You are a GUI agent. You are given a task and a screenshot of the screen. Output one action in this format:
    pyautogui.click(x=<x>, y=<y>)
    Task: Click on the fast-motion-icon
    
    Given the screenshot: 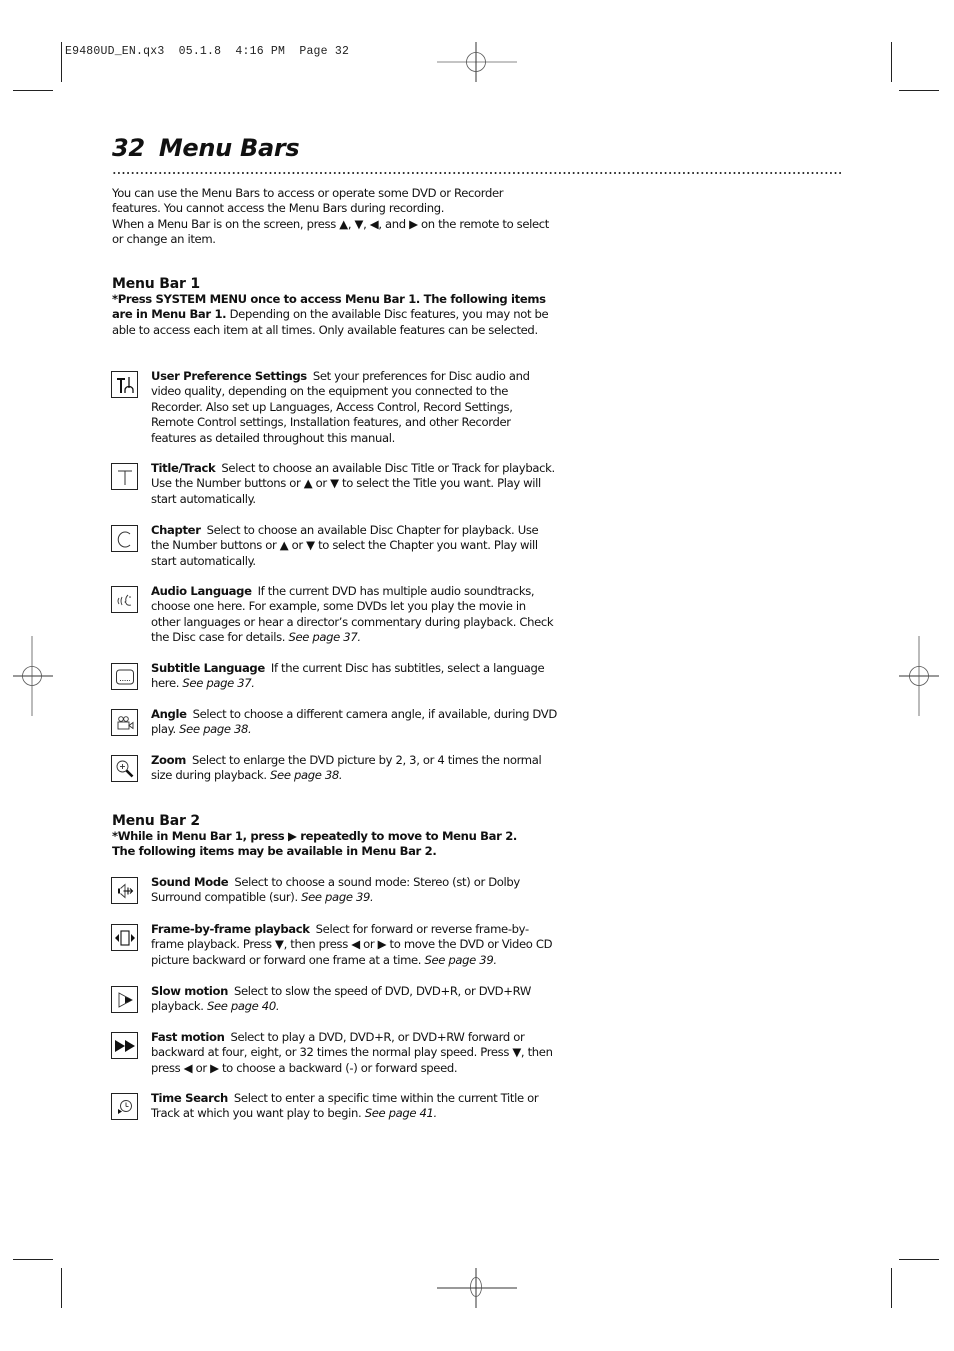 What is the action you would take?
    pyautogui.click(x=124, y=1045)
    